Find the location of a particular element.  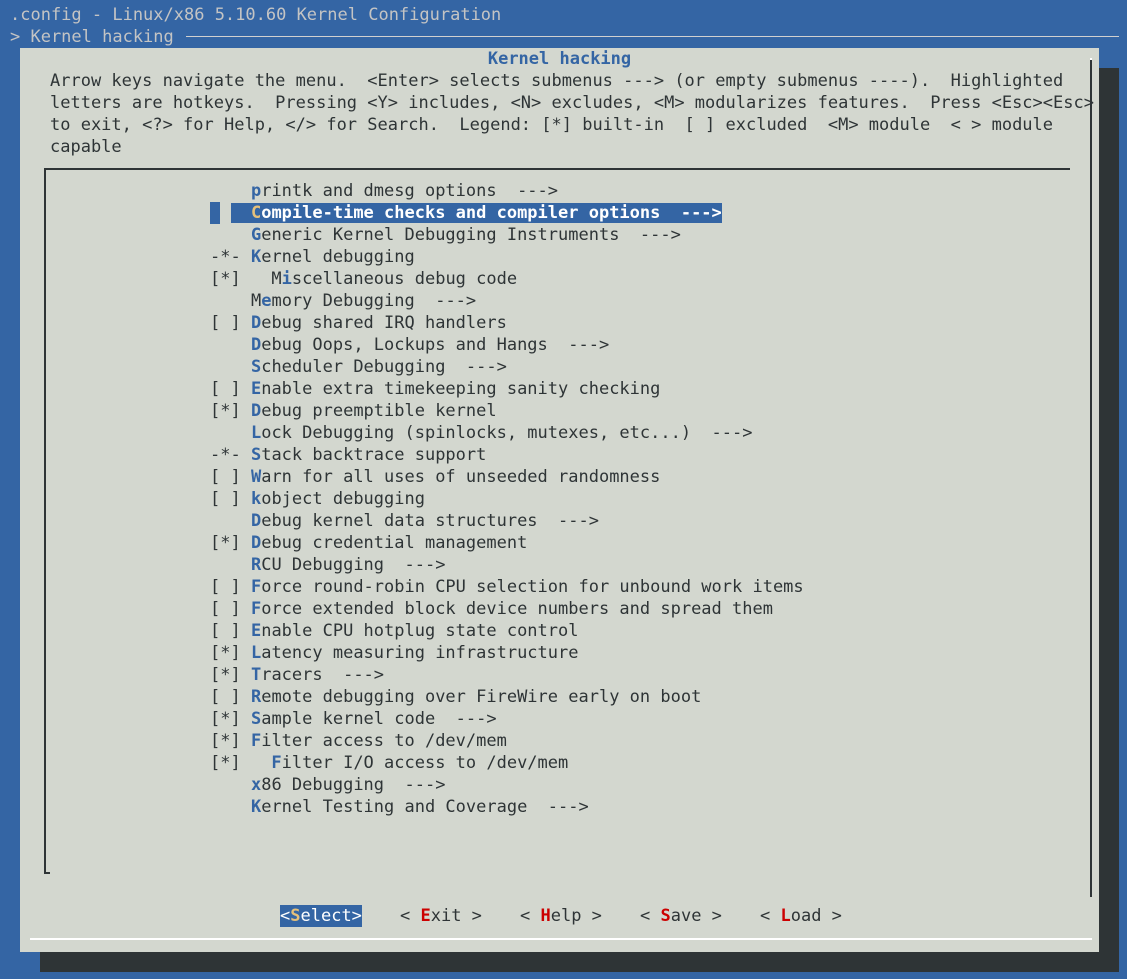

menu-item-hotkey: W is located at coordinates (256, 477).